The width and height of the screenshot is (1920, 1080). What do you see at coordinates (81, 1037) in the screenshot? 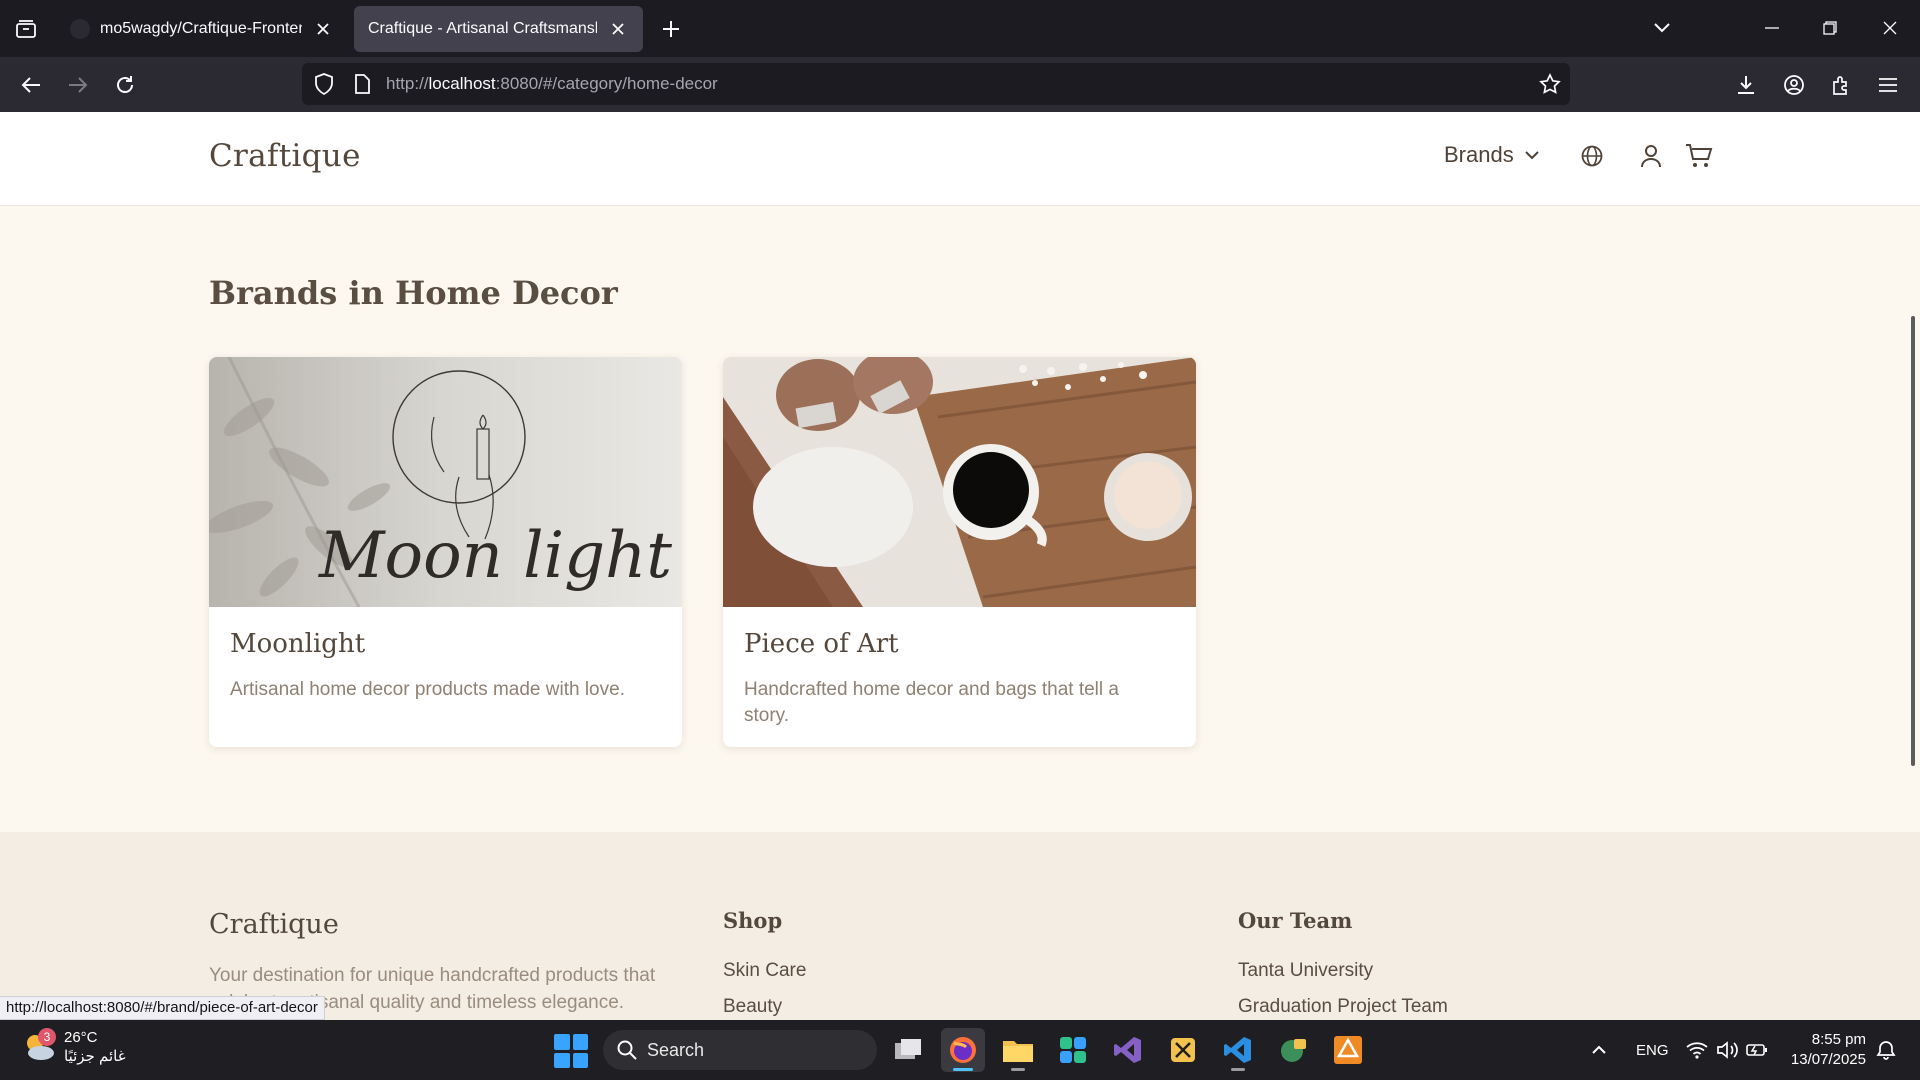
I see `weather-temp: 26°C` at bounding box center [81, 1037].